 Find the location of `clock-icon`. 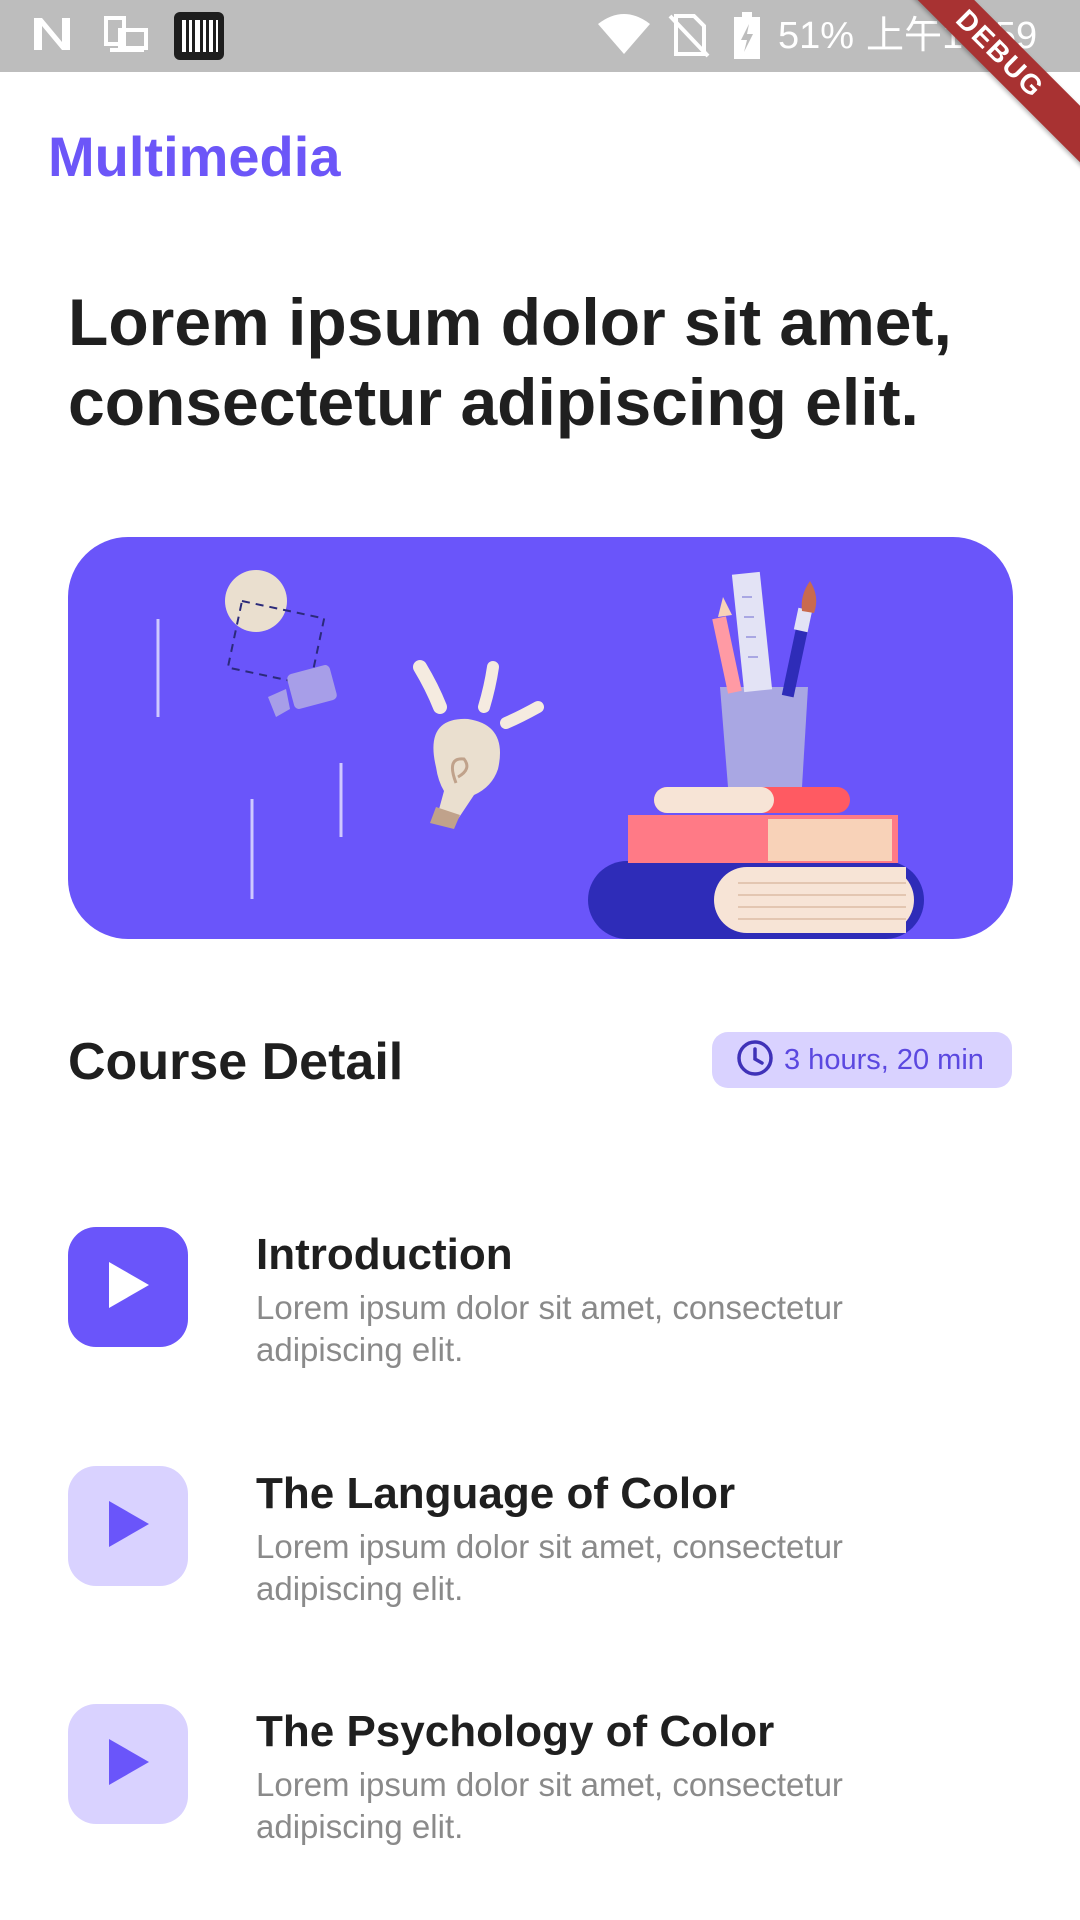

clock-icon is located at coordinates (755, 1060).